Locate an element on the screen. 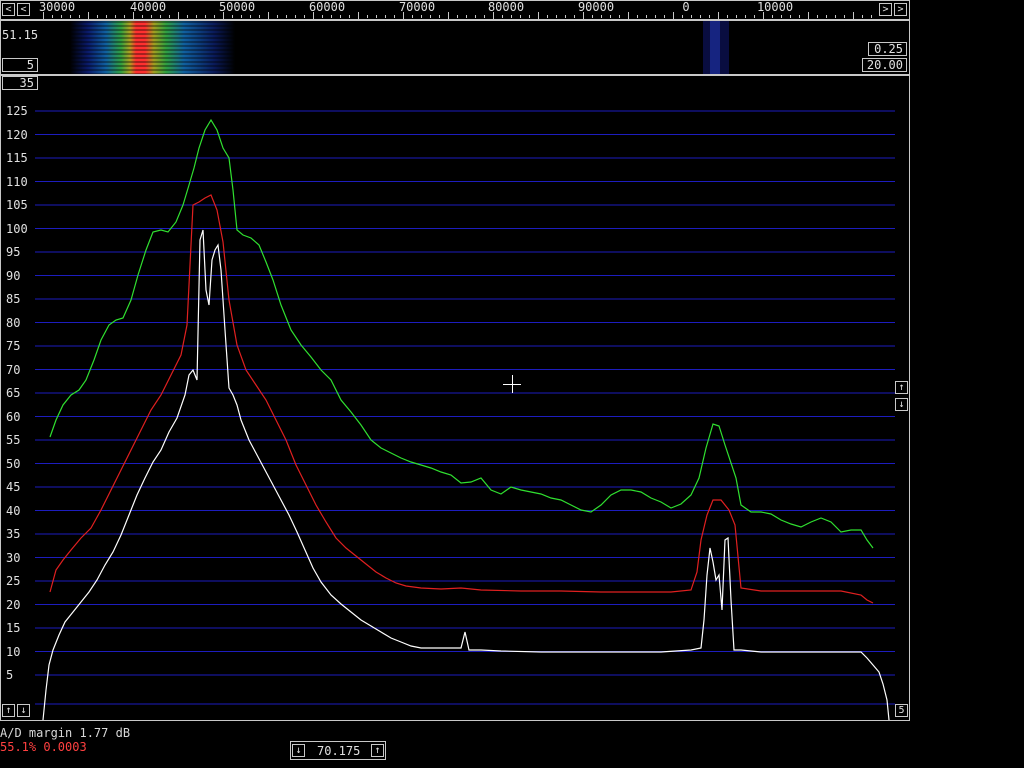 The height and width of the screenshot is (768, 1024). waterfall-gain-box: 0.25 is located at coordinates (887, 49).